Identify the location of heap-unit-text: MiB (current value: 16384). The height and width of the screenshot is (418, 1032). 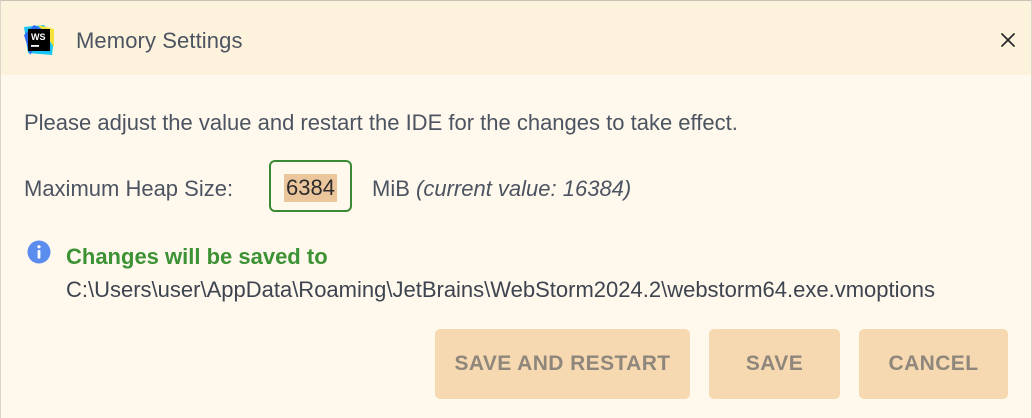
(501, 189).